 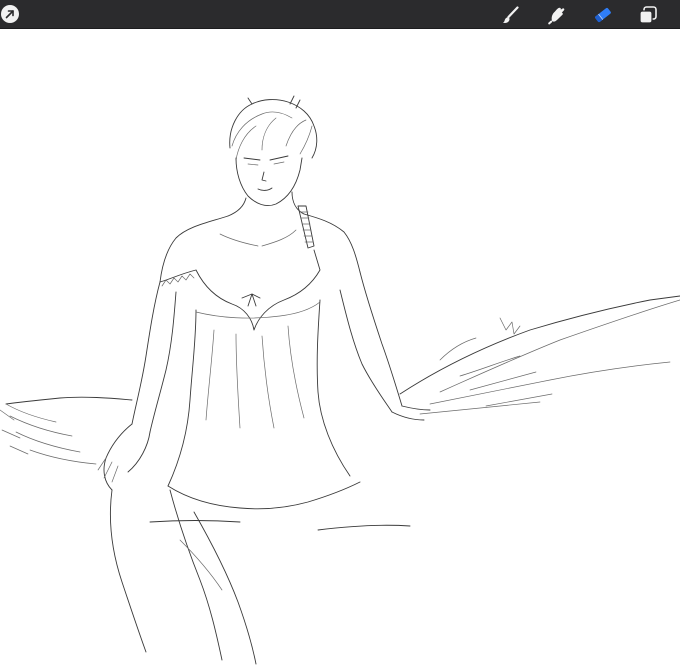 I want to click on layers-icon, so click(x=648, y=15).